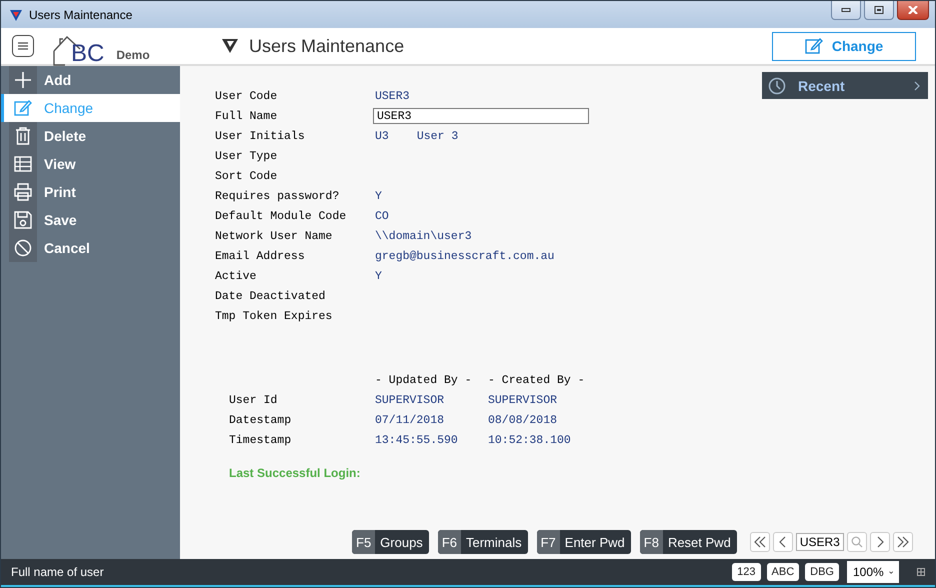 This screenshot has height=588, width=936. Describe the element at coordinates (108, 164) in the screenshot. I see `sidebar-item: View` at that location.